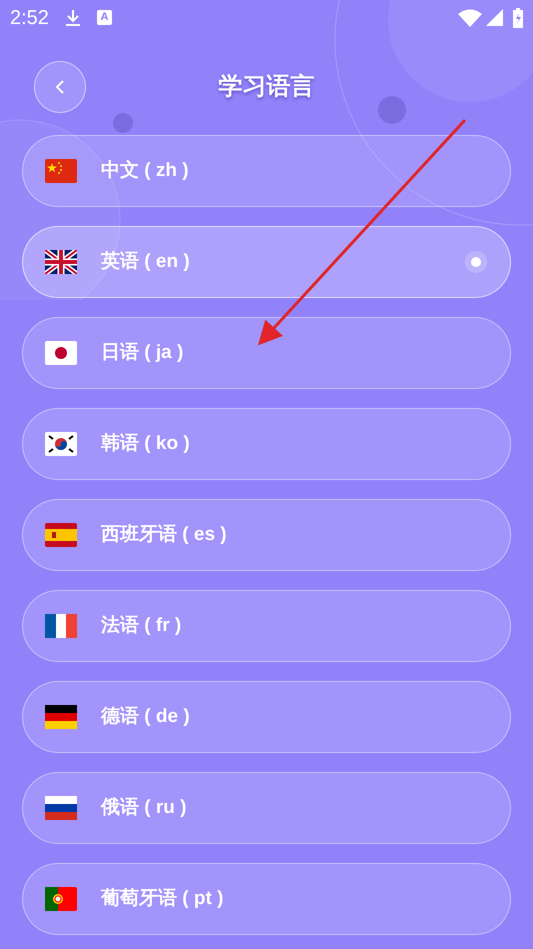 The height and width of the screenshot is (949, 533). I want to click on language-option: 英语 ( en ), so click(266, 262).